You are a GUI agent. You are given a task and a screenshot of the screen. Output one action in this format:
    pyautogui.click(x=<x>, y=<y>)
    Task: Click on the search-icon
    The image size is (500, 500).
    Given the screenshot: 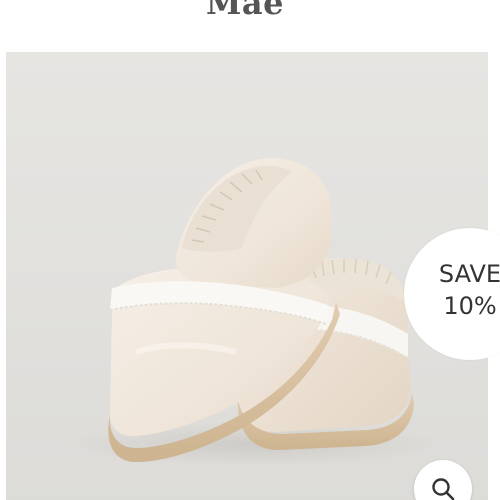 What is the action you would take?
    pyautogui.click(x=443, y=489)
    